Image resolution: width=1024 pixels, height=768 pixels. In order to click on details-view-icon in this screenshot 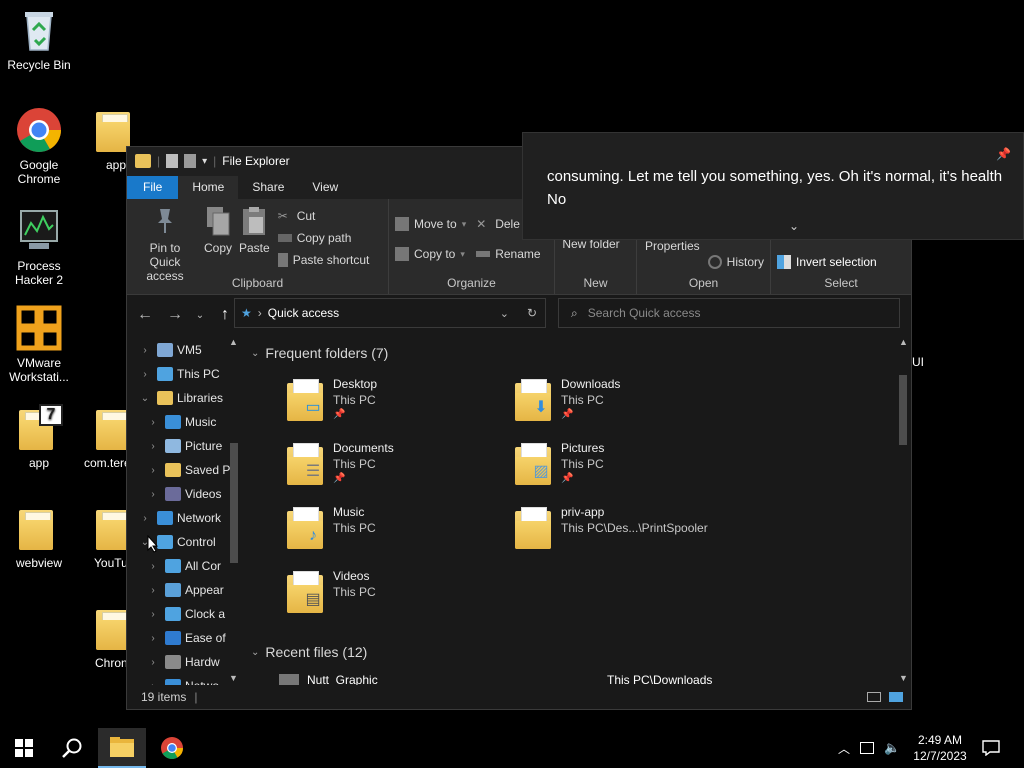, I will do `click(874, 697)`.